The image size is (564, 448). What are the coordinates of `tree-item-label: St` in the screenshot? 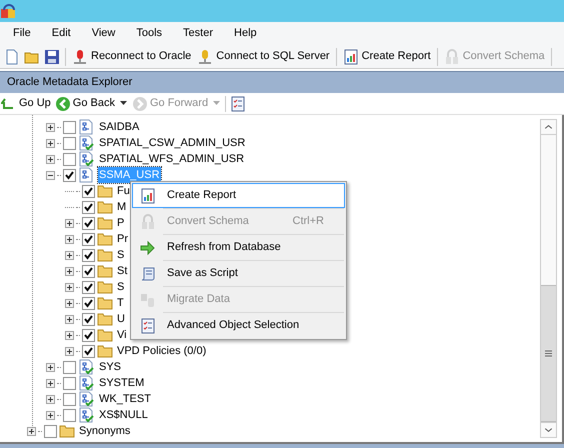 It's located at (122, 271).